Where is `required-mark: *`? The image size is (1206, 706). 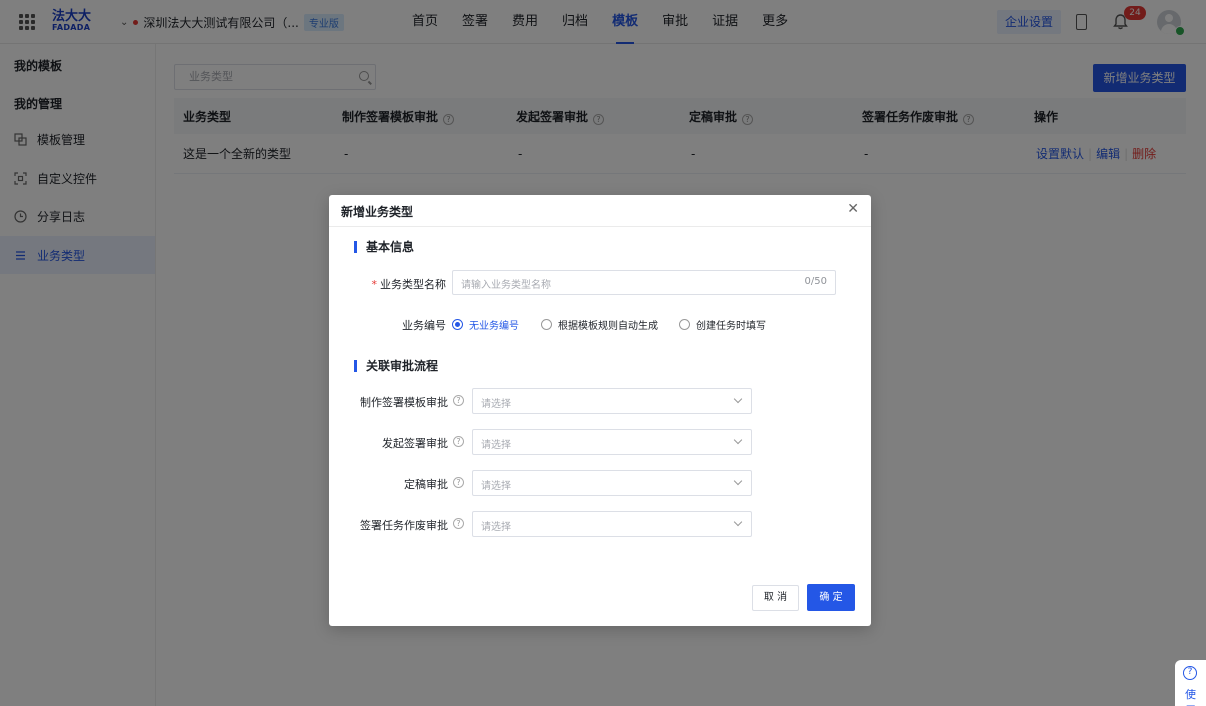 required-mark: * is located at coordinates (374, 284).